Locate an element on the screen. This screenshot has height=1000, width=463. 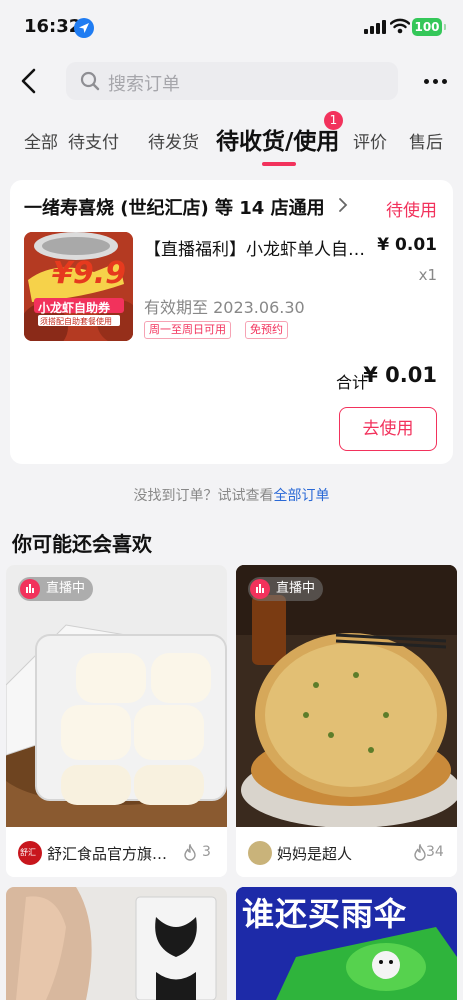
product-card-footer: 妈妈是超人 34 is located at coordinates (346, 852).